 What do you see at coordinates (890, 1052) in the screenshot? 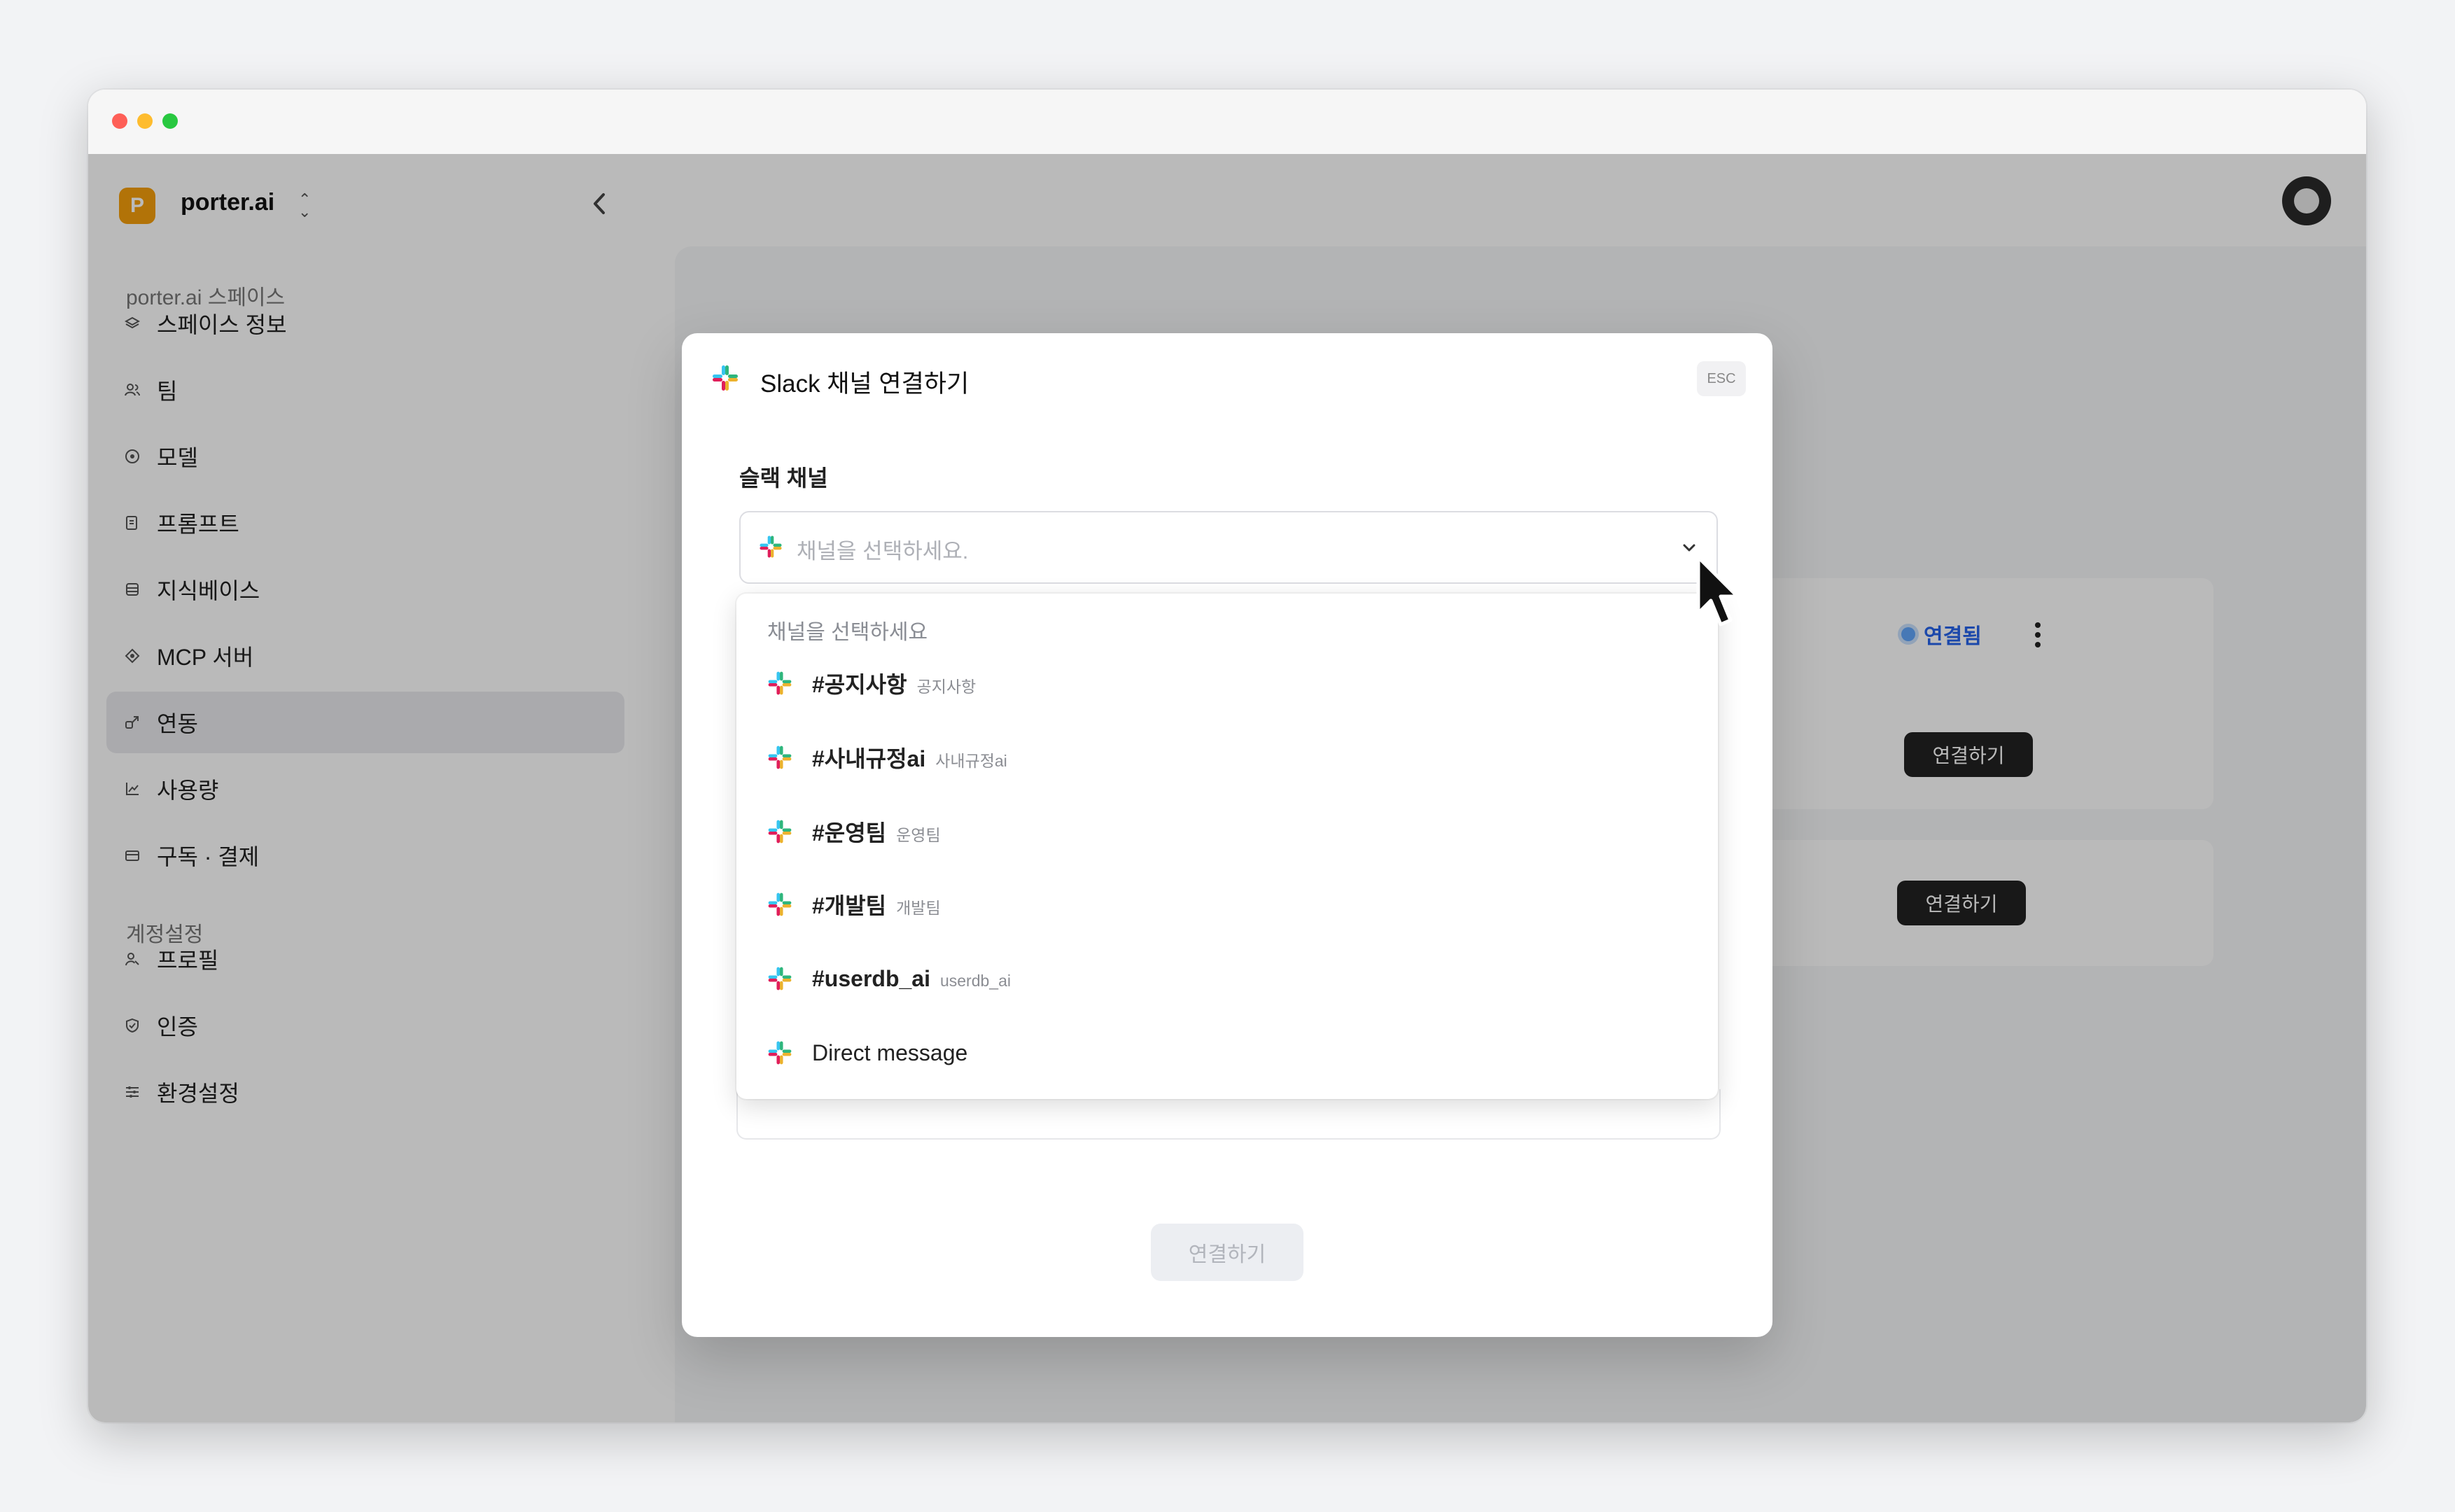
I see `channel-name: Direct message` at bounding box center [890, 1052].